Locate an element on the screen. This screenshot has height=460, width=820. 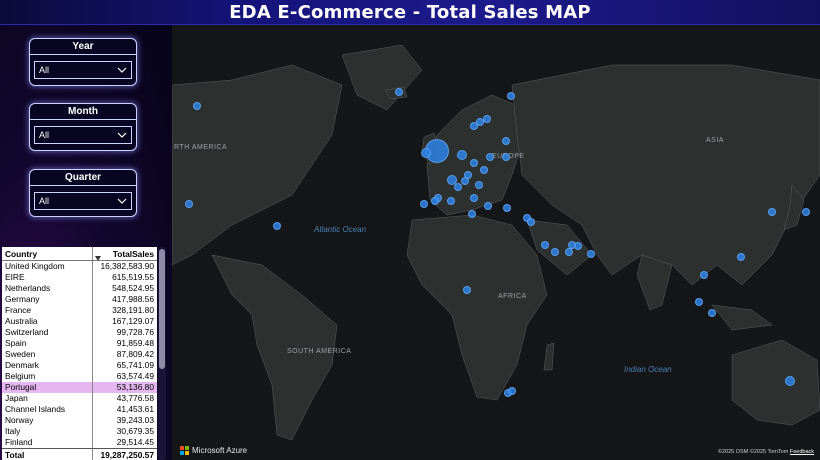
region-label-north-america: RTH AMERICA is located at coordinates (201, 147).